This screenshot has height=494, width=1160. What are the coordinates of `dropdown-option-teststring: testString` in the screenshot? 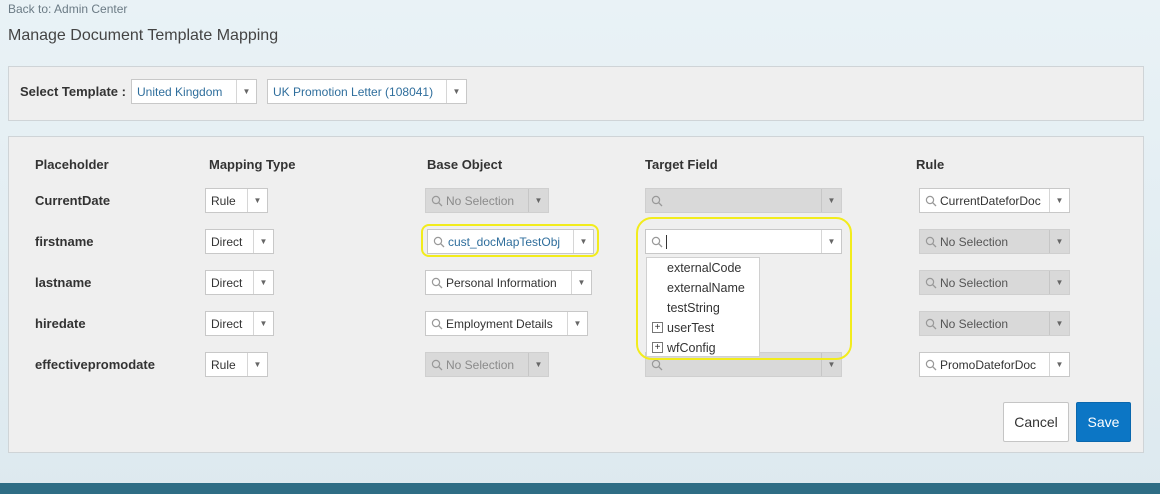 It's located at (703, 308).